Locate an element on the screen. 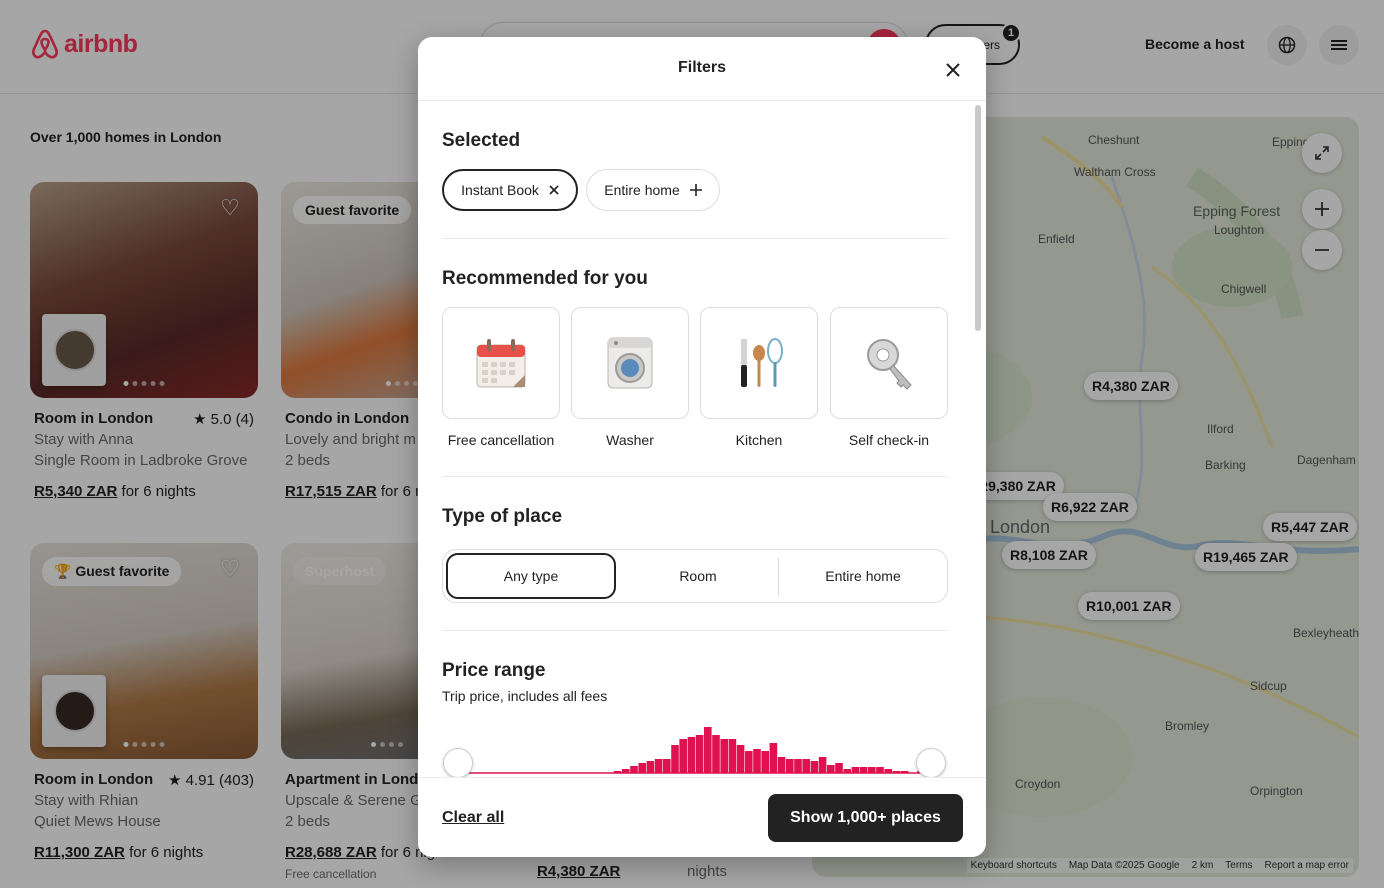 This screenshot has width=1384, height=888. type-of-place-heading: Type of place is located at coordinates (502, 516).